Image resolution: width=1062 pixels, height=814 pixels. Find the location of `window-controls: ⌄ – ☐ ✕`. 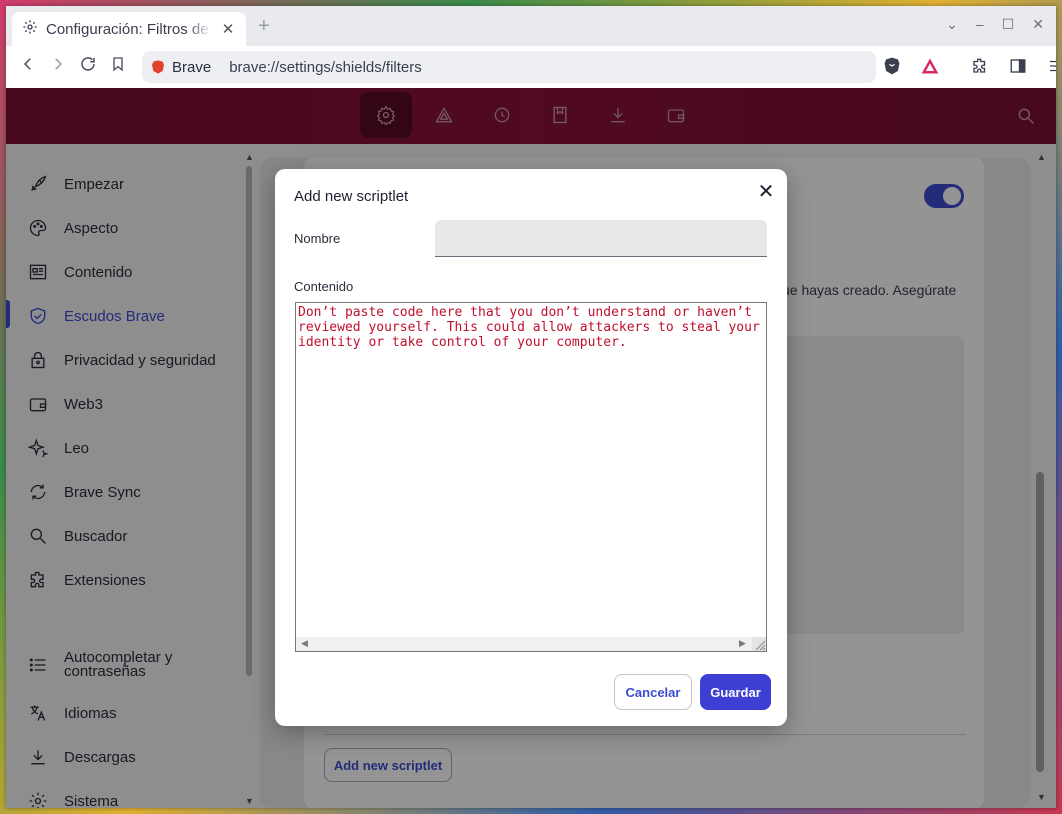

window-controls: ⌄ – ☐ ✕ is located at coordinates (995, 24).